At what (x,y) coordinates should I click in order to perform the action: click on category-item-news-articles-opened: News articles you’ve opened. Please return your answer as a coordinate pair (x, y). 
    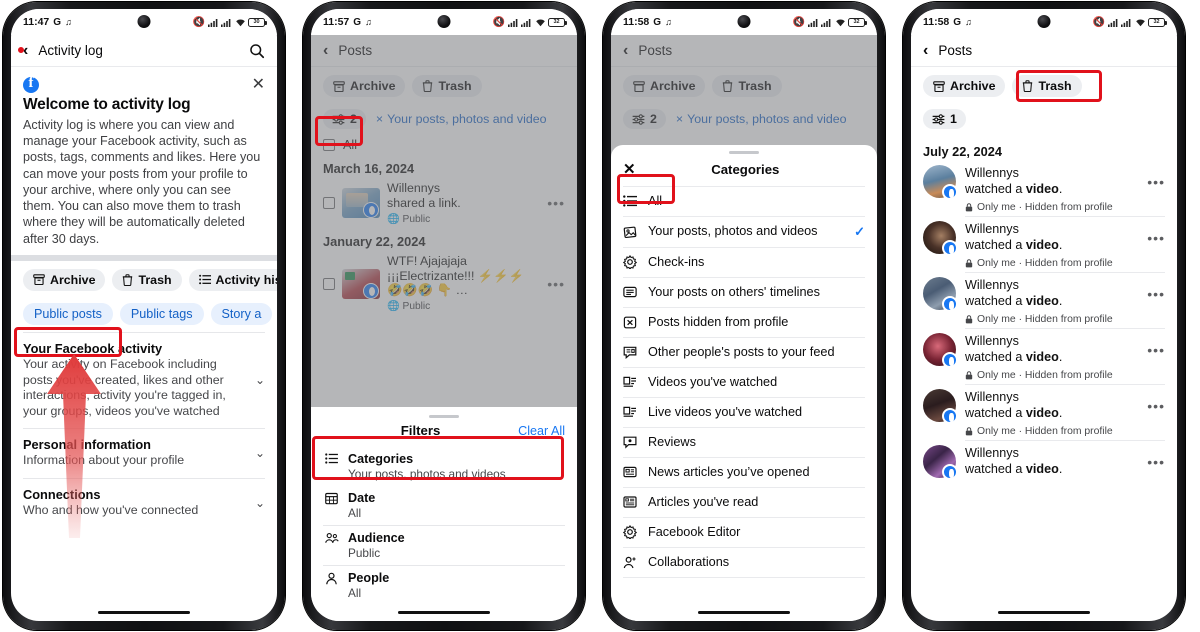
    Looking at the image, I should click on (744, 472).